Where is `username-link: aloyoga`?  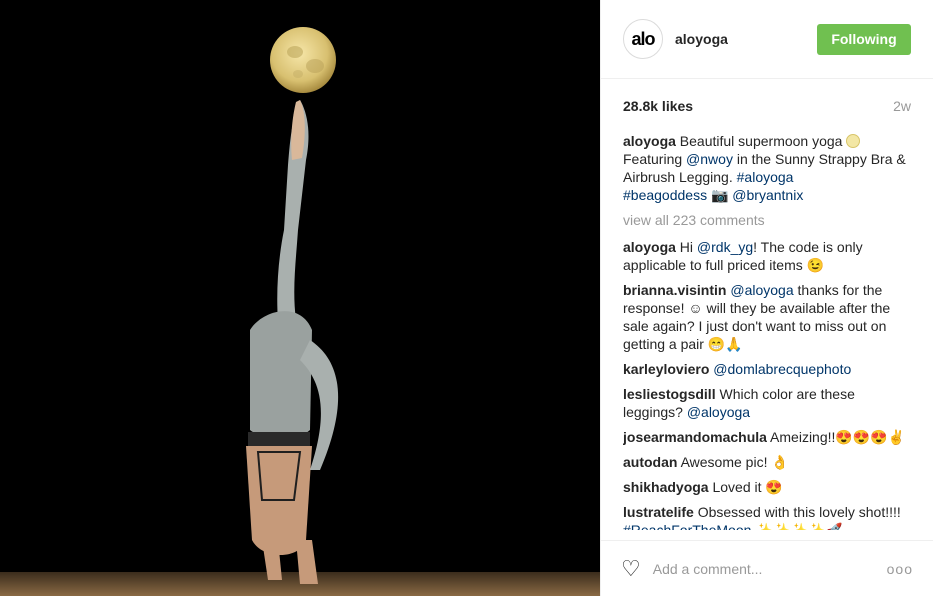 username-link: aloyoga is located at coordinates (701, 39).